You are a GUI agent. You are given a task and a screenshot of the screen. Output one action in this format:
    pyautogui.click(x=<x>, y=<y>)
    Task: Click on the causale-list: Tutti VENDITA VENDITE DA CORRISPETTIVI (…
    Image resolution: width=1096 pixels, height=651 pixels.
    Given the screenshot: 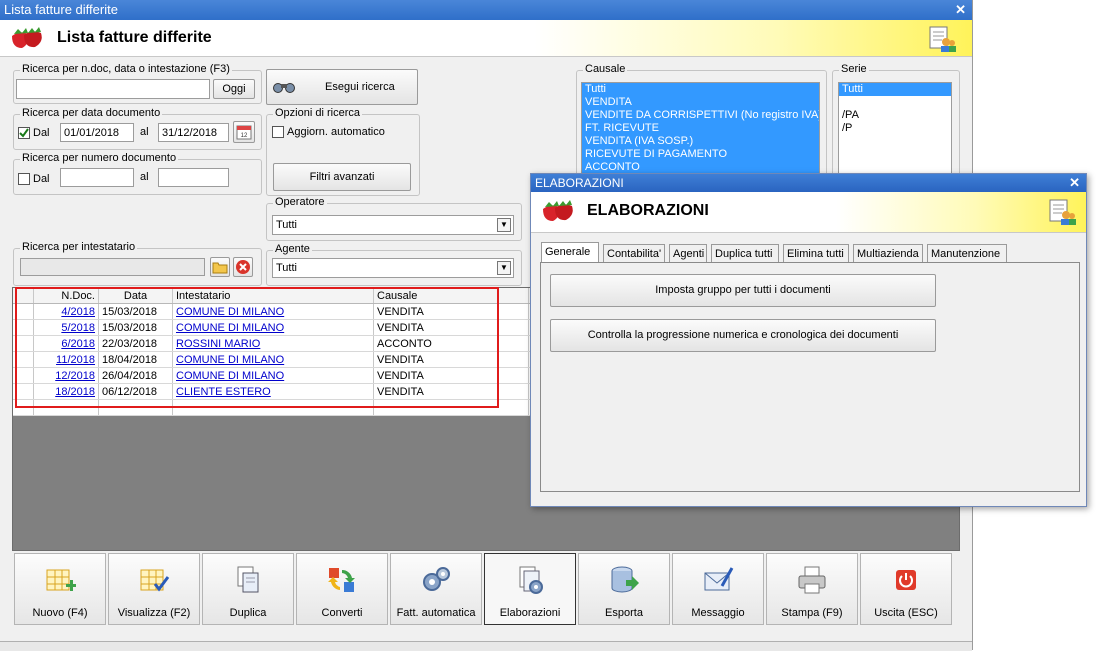 What is the action you would take?
    pyautogui.click(x=700, y=128)
    